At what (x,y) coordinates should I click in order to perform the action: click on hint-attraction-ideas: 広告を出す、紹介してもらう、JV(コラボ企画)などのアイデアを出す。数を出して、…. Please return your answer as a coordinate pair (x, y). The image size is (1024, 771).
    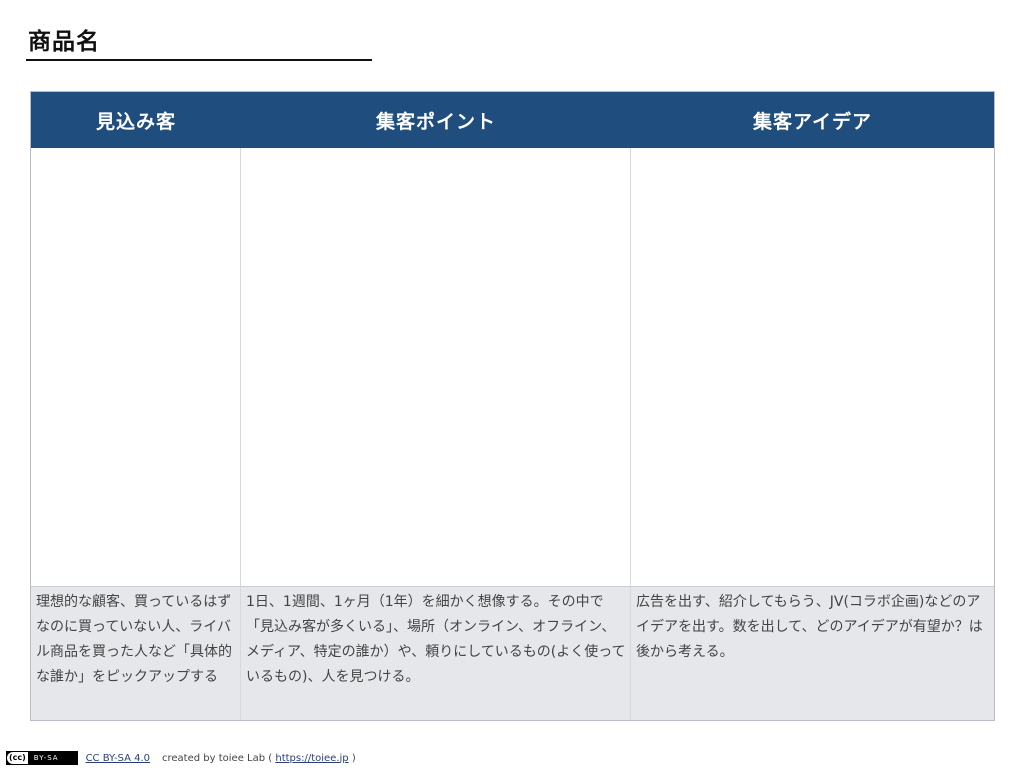
    Looking at the image, I should click on (812, 653).